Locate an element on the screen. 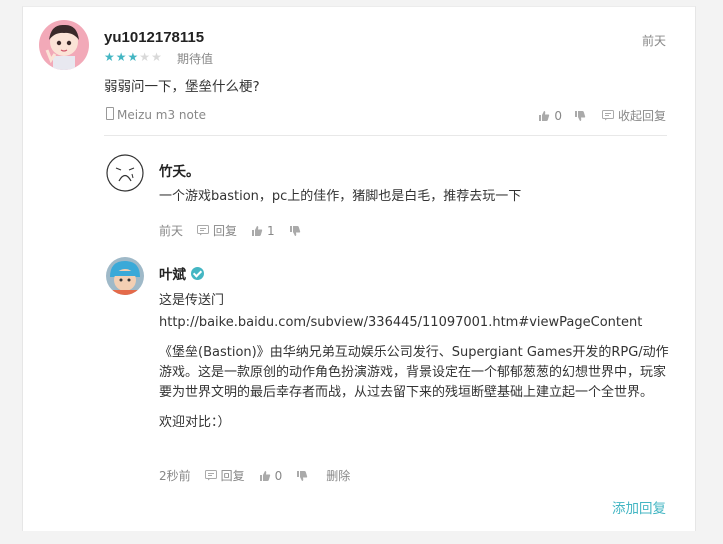  device-info: Meizu m3 note is located at coordinates (156, 114).